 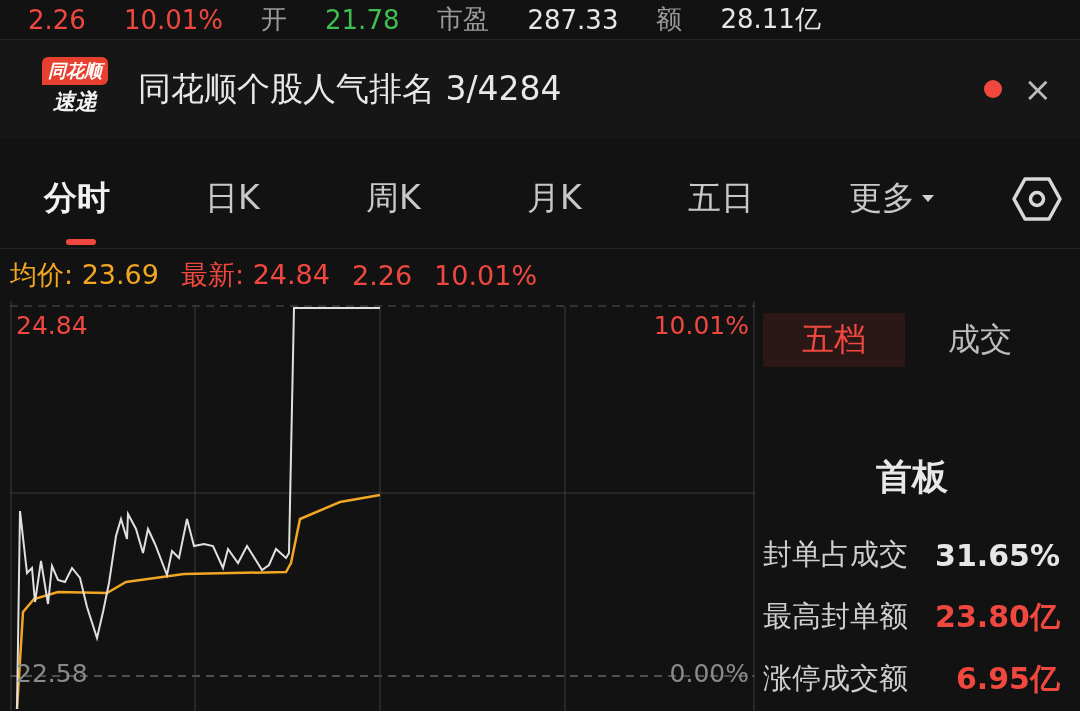 I want to click on panel-tab: 五档, so click(x=834, y=340).